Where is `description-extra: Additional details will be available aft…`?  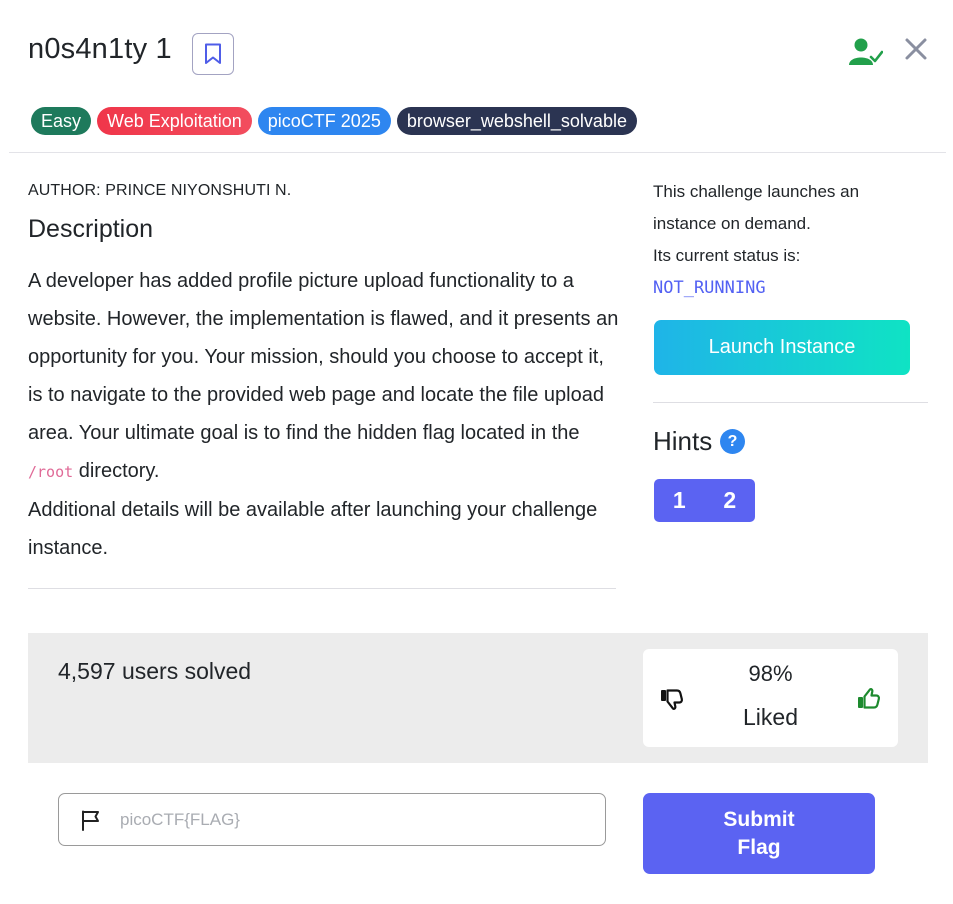 description-extra: Additional details will be available aft… is located at coordinates (313, 529).